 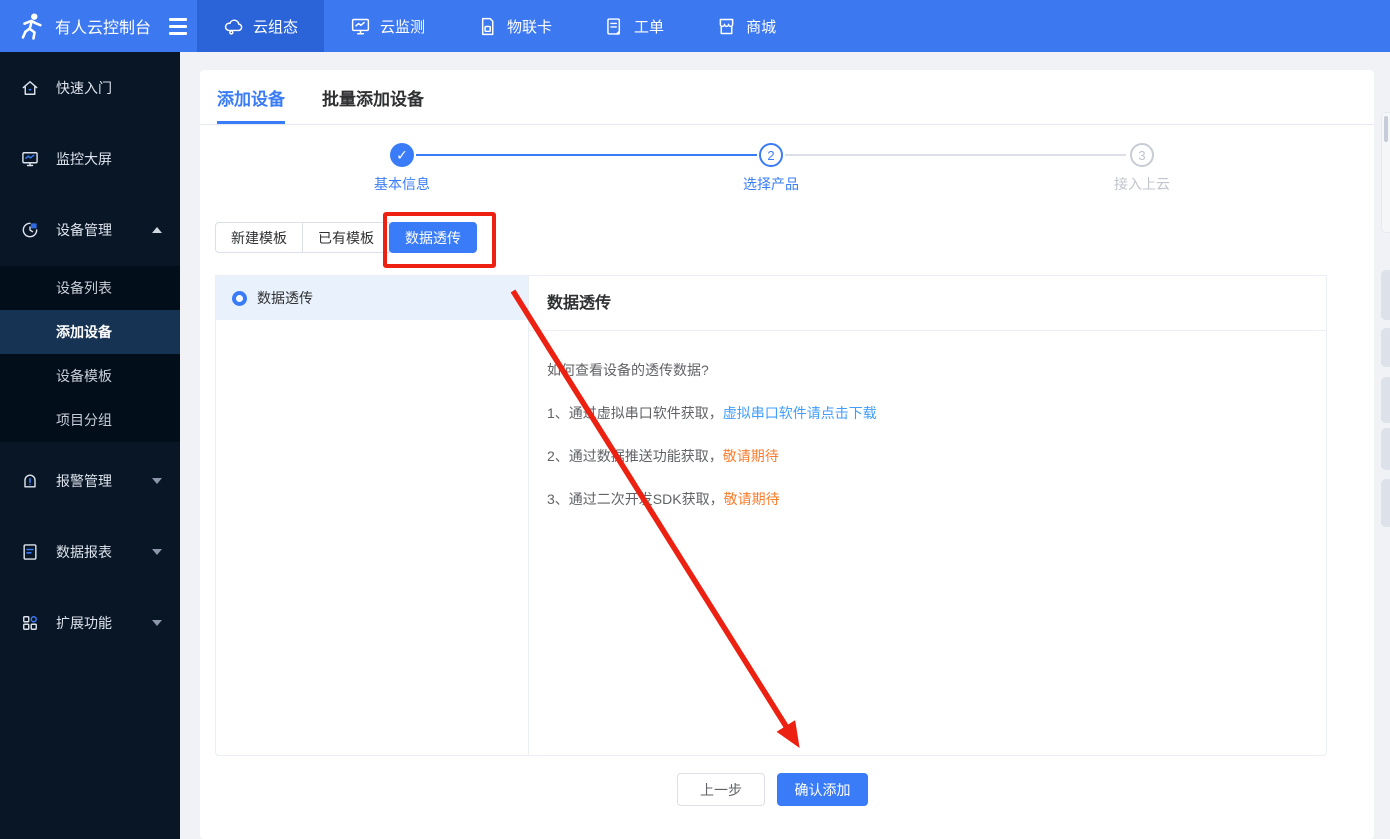 I want to click on usr-runner-logo-icon, so click(x=31, y=26).